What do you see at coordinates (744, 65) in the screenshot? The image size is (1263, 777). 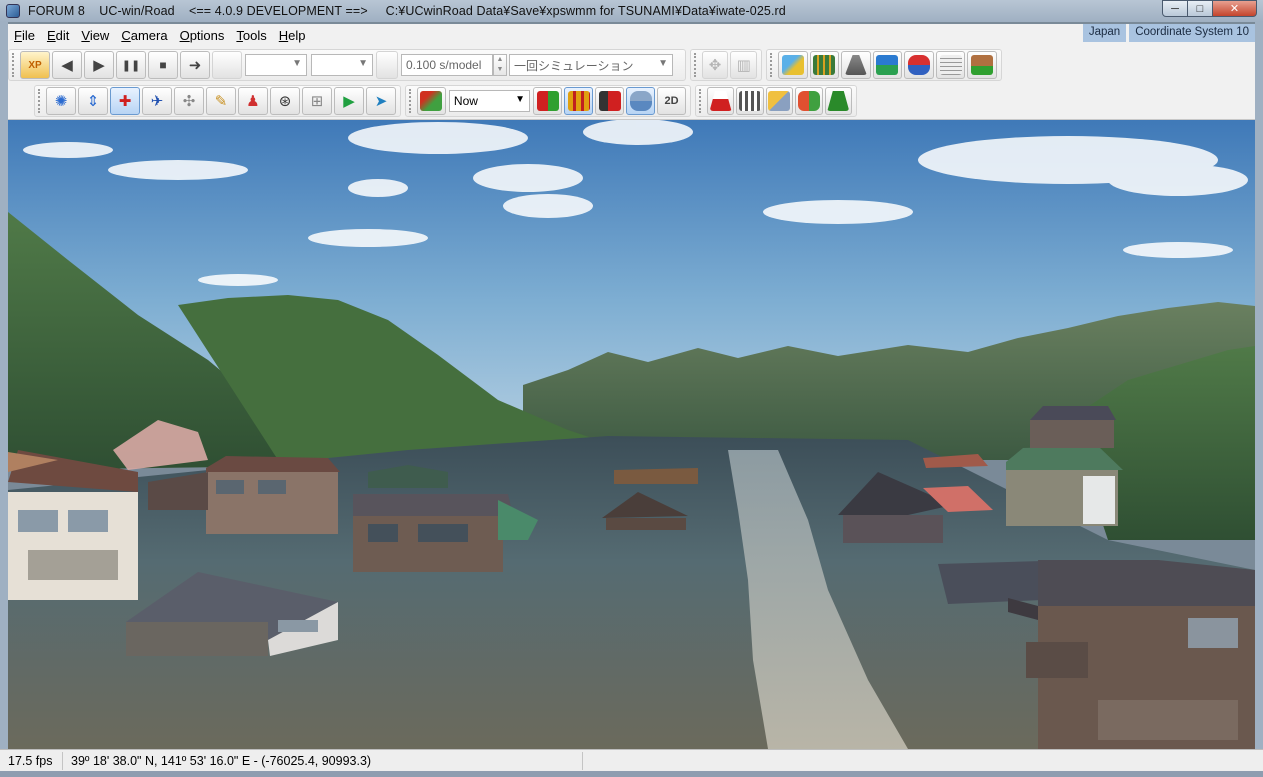 I see `road-view-icon: ▥` at bounding box center [744, 65].